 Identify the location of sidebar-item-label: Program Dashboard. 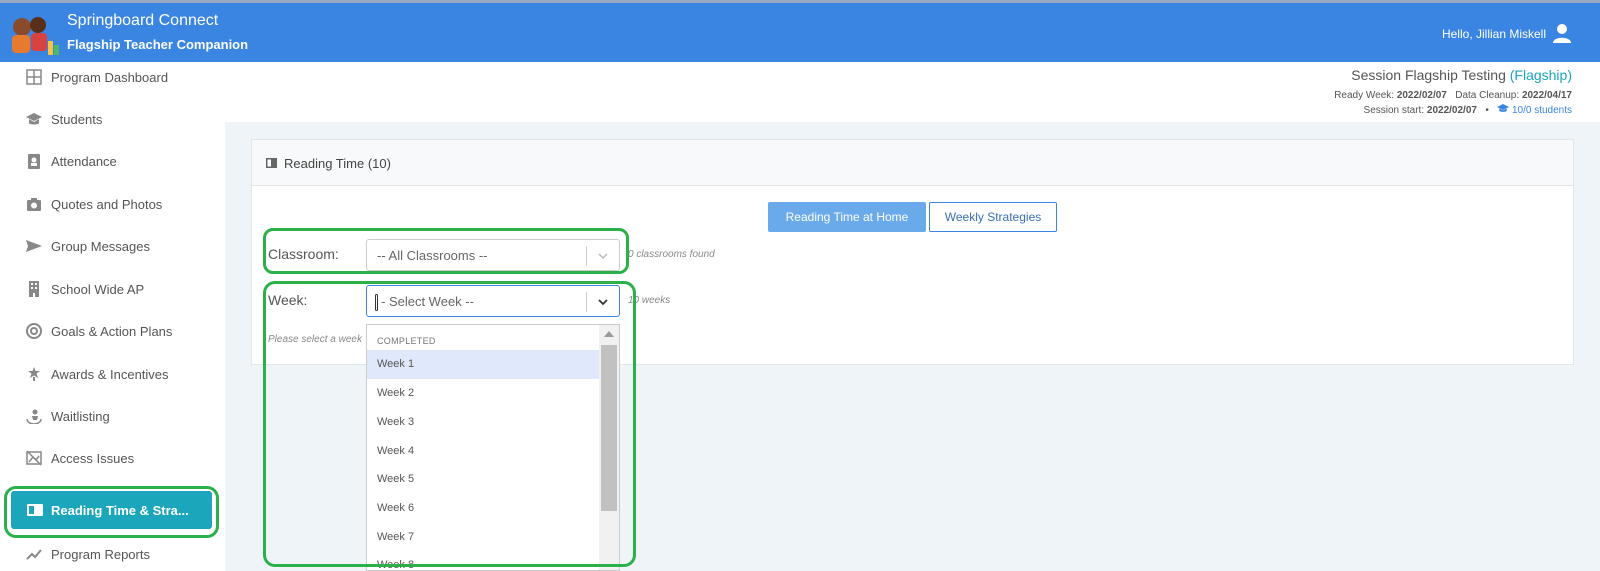
(110, 77).